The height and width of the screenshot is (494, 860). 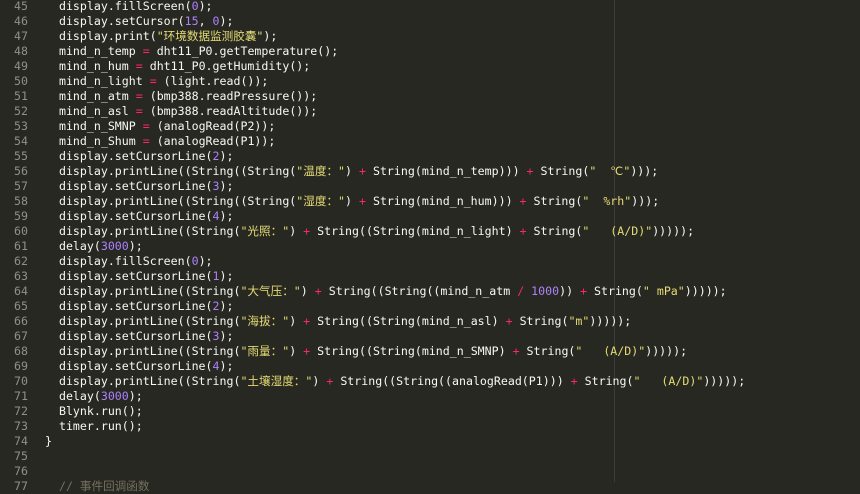 I want to click on code-line: 52 mind_n_asl = (bmp388.readAltitude());, so click(x=430, y=111).